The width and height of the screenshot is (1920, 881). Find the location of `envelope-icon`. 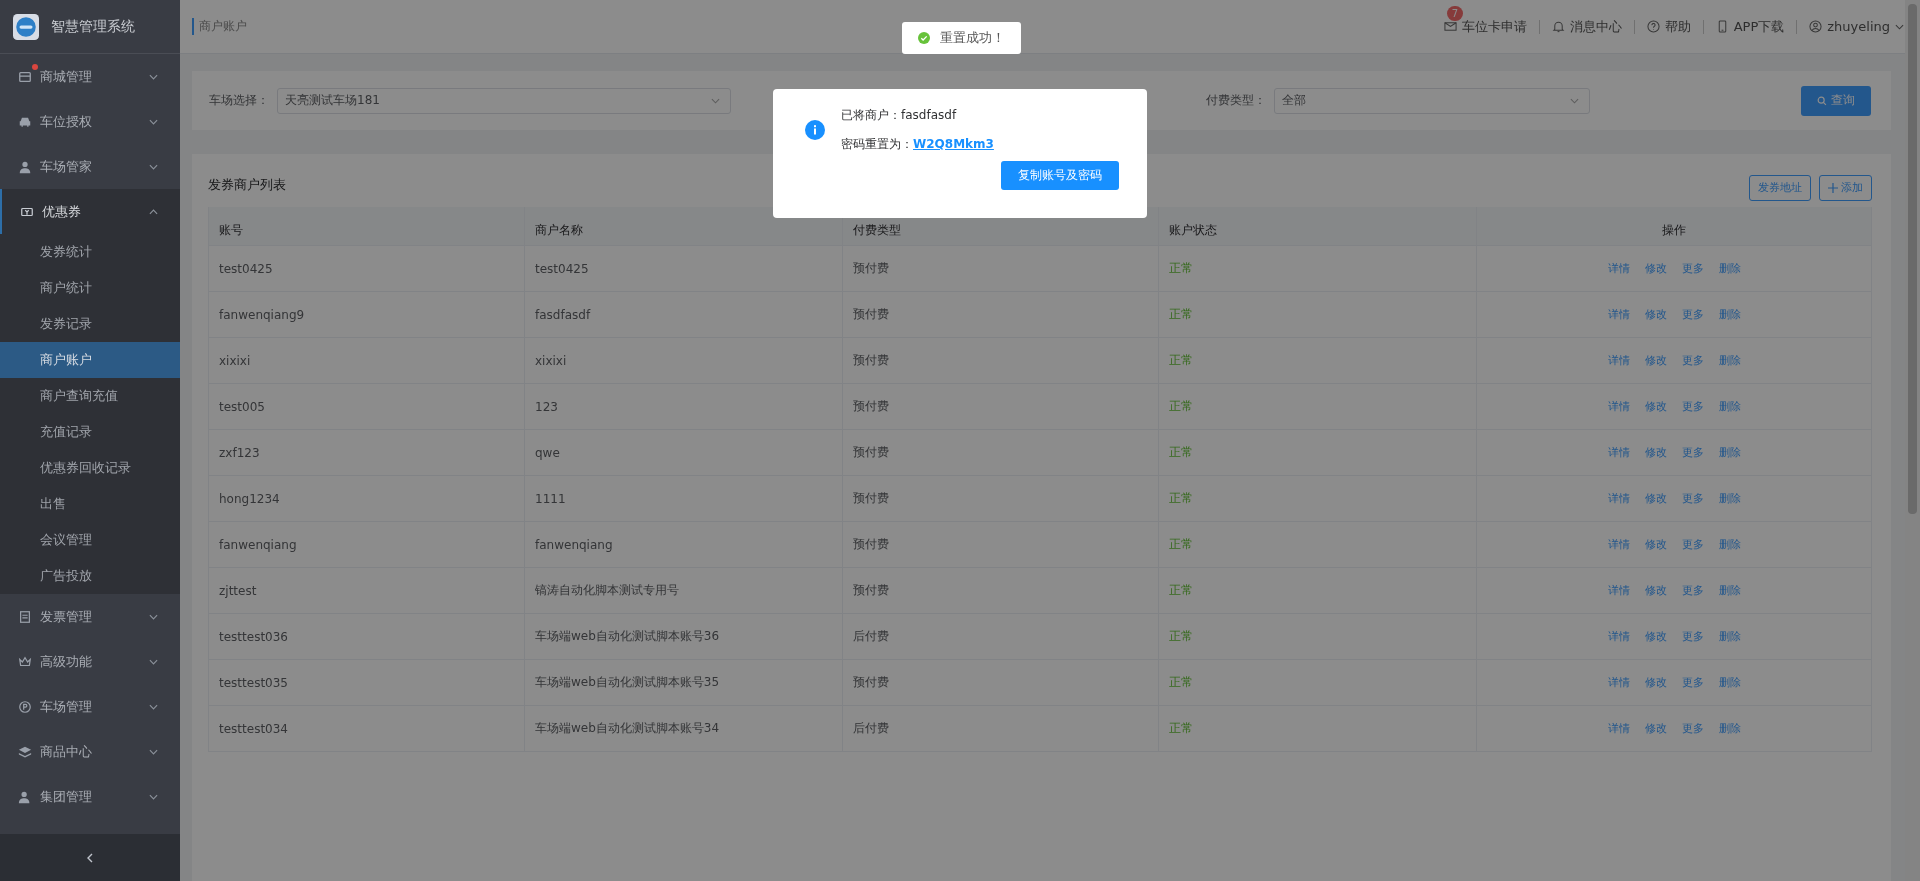

envelope-icon is located at coordinates (1450, 26).